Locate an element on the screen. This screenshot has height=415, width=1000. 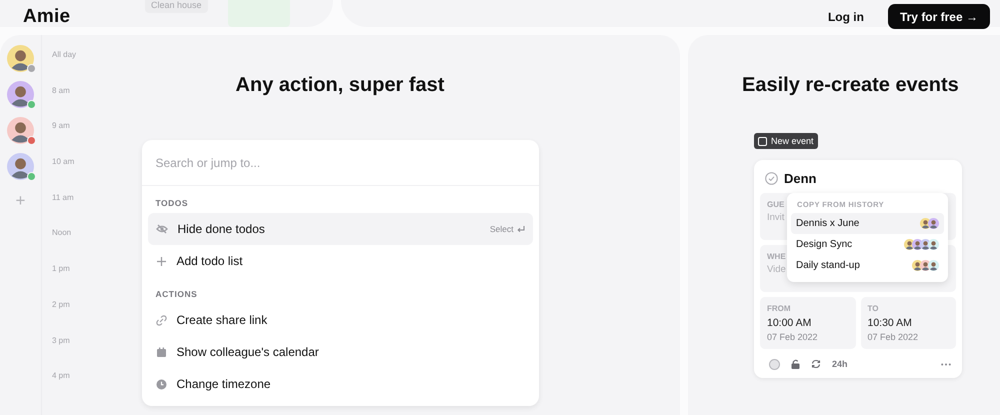
new-event-tag: New event is located at coordinates (786, 141).